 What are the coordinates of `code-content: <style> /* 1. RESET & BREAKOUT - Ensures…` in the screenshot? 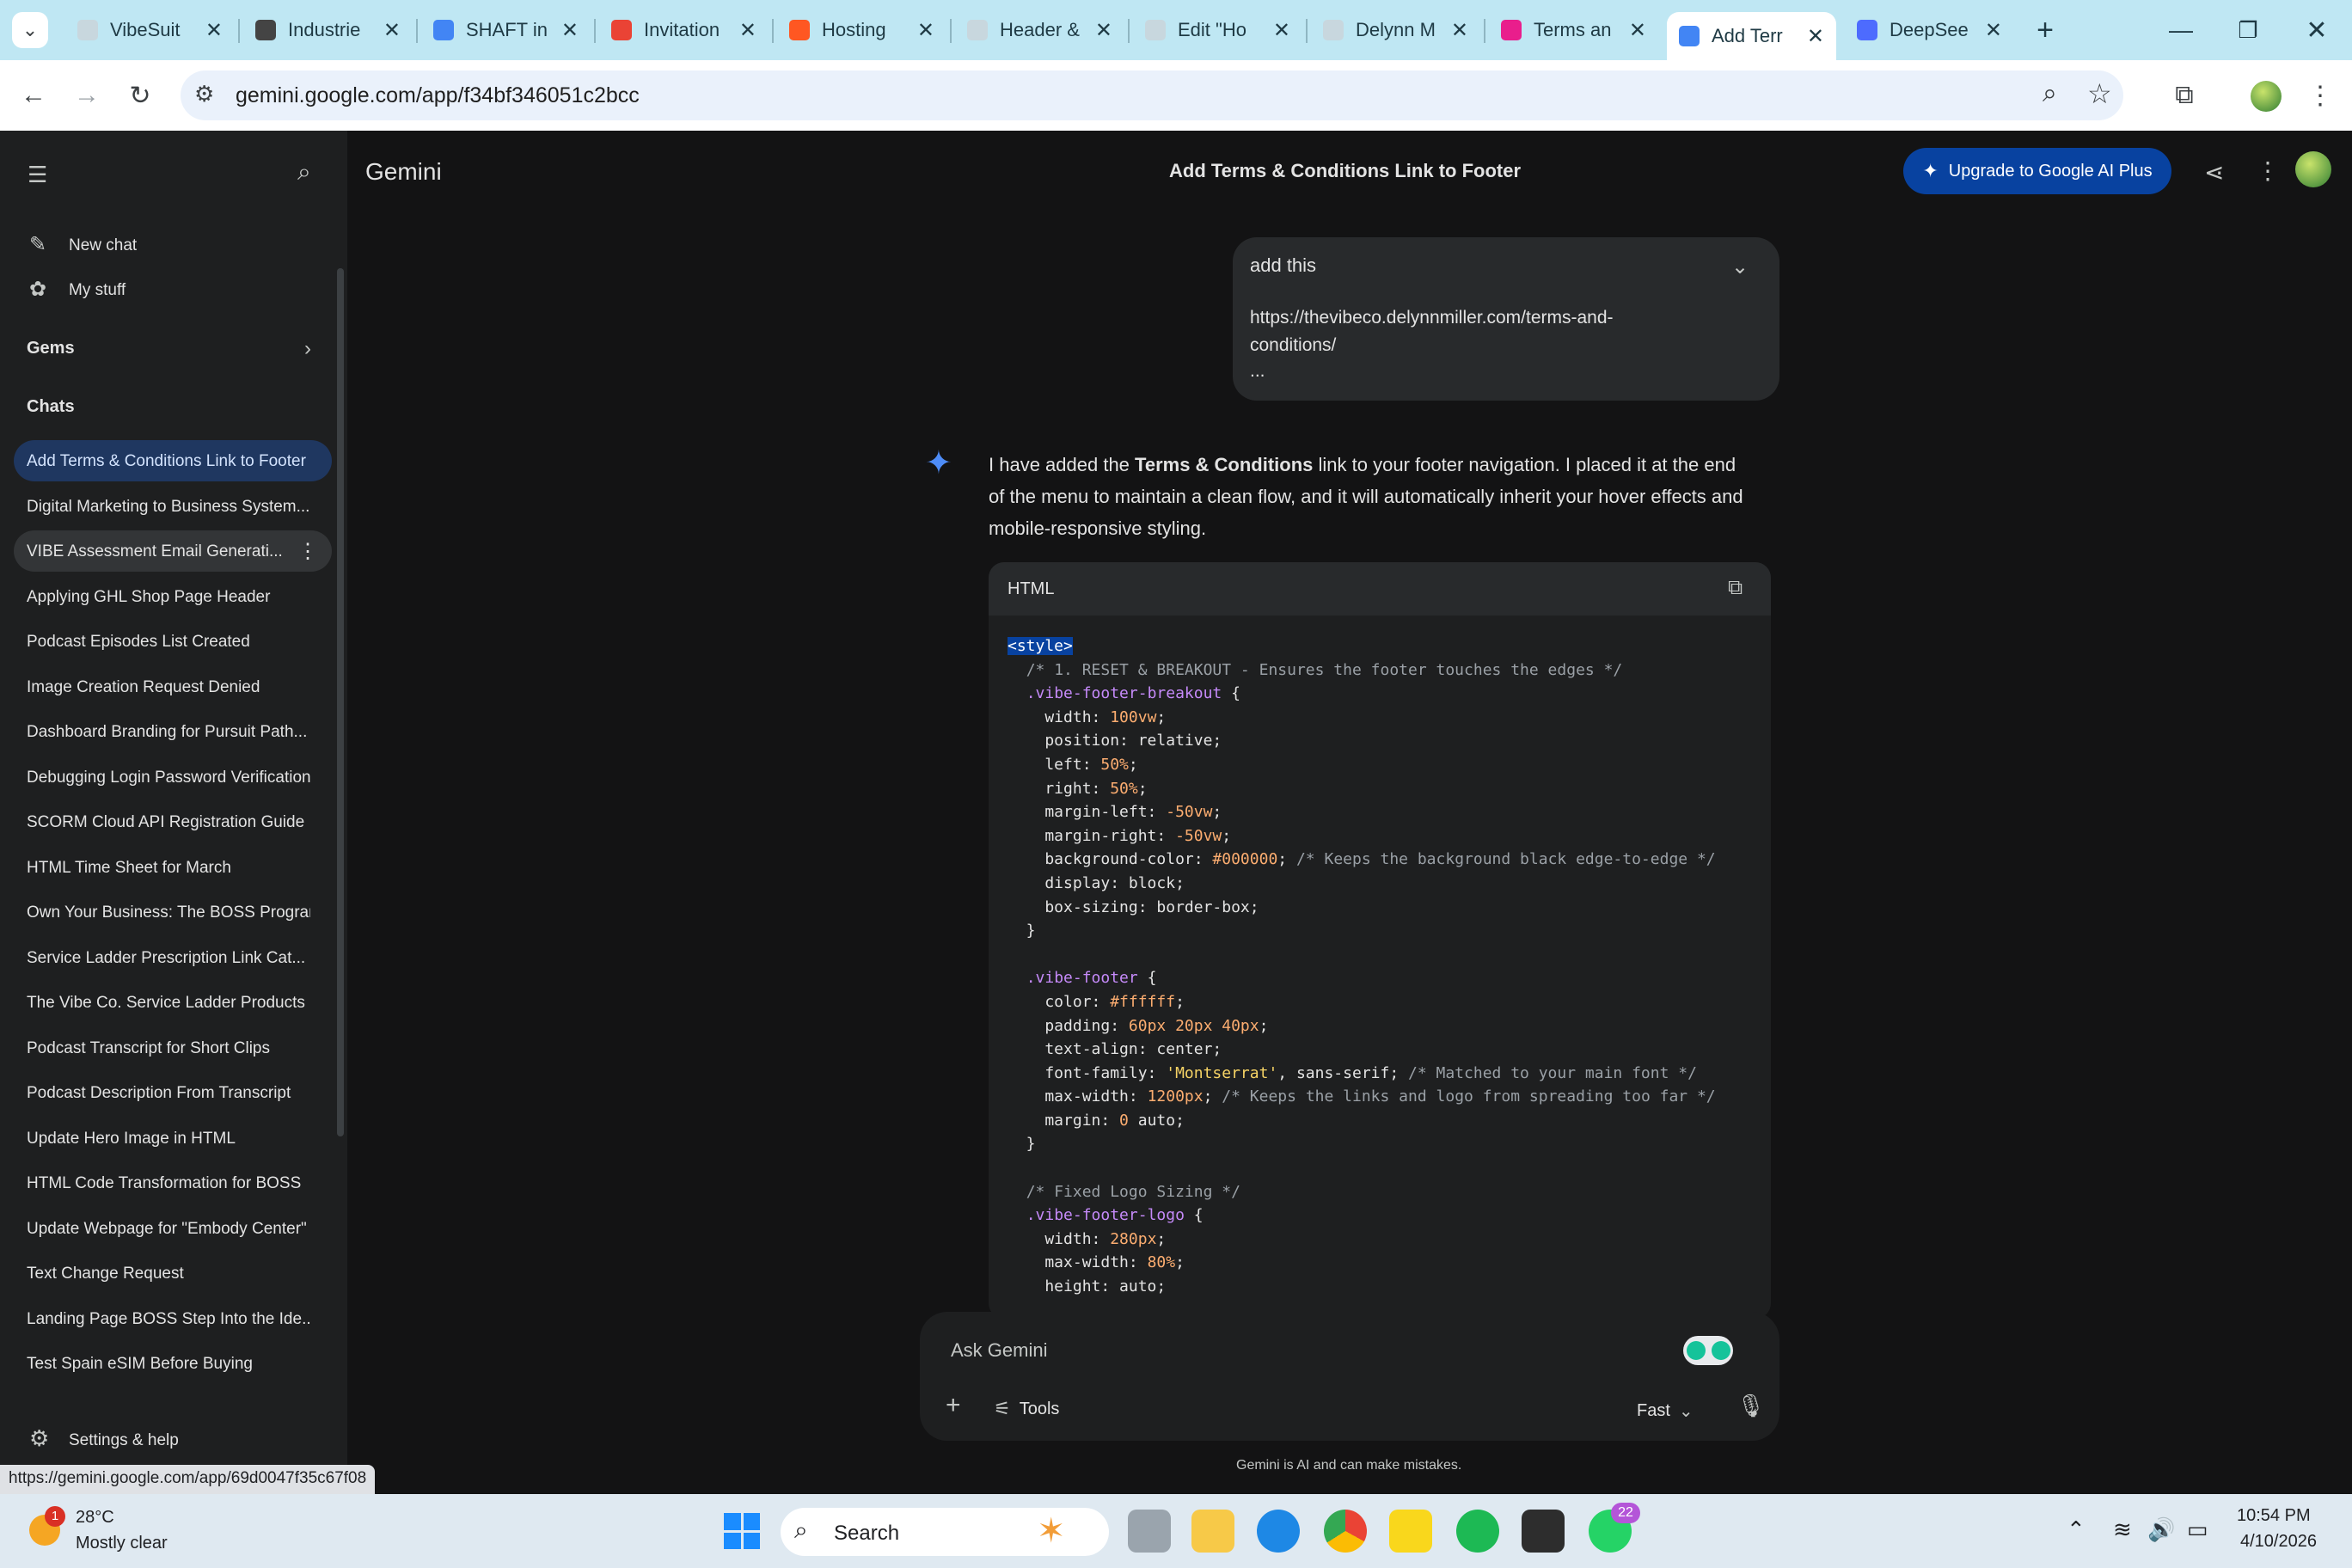 It's located at (1362, 966).